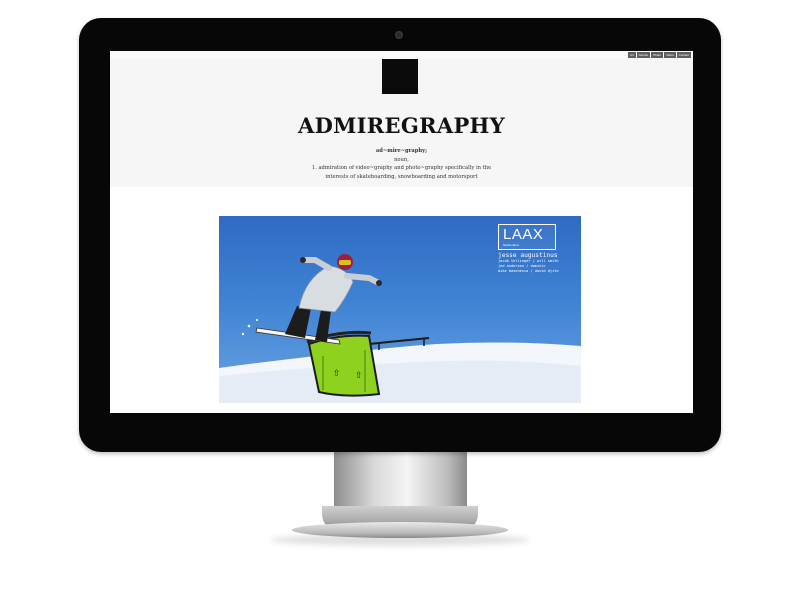  Describe the element at coordinates (401, 55) in the screenshot. I see `top-bar: Art Admire Photo Video Contact` at that location.